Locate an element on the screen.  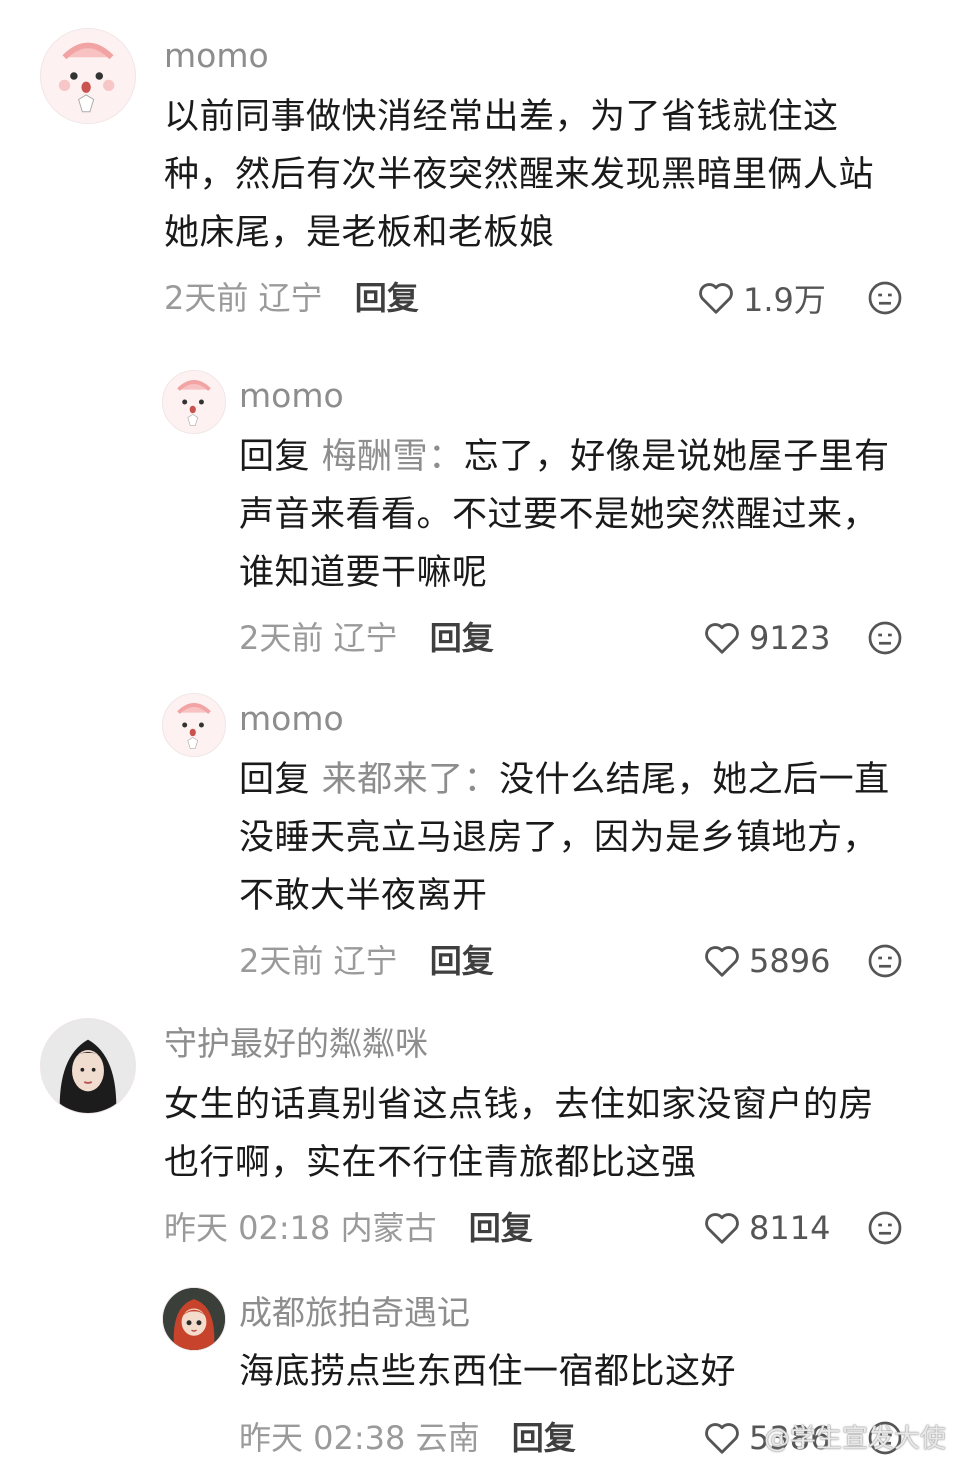
like-count: 9123 is located at coordinates (790, 638).